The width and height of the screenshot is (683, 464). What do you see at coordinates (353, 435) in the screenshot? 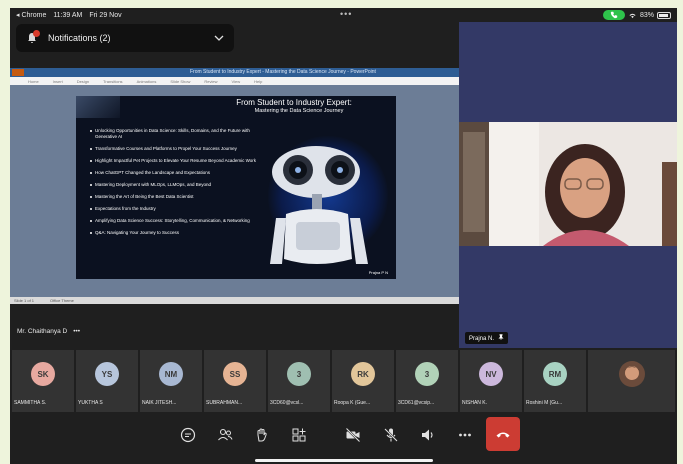
I see `camera-off-icon` at bounding box center [353, 435].